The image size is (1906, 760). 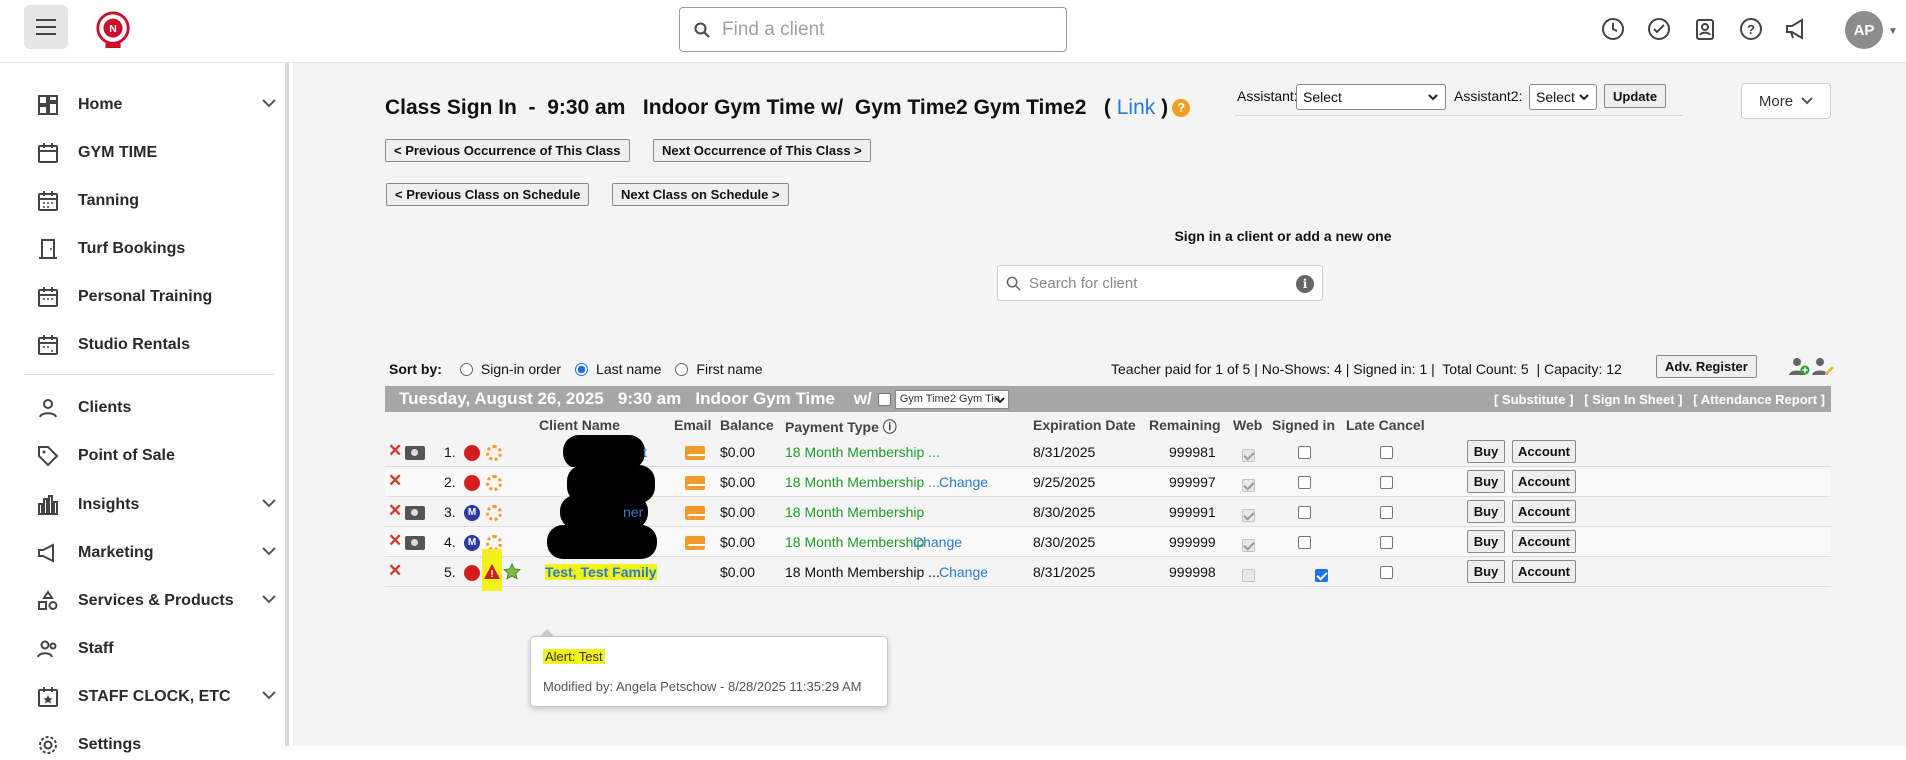 What do you see at coordinates (156, 553) in the screenshot?
I see `sidebar-item-marketing: Marketing` at bounding box center [156, 553].